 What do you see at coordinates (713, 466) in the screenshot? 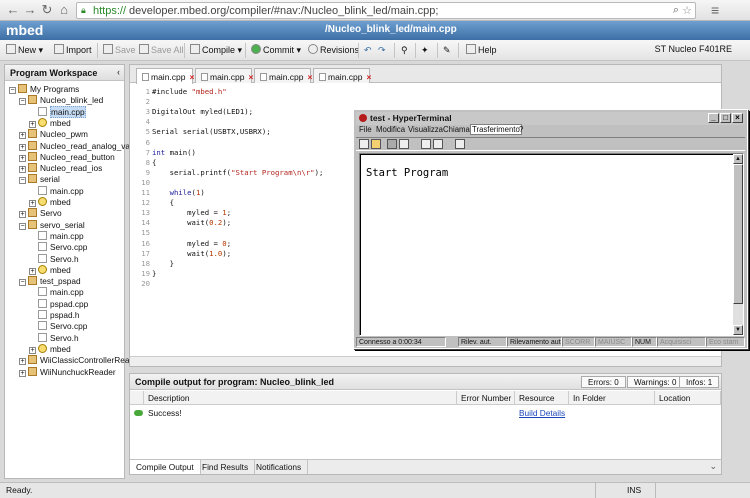
I see `chevron-down-icon: ⌄` at bounding box center [713, 466].